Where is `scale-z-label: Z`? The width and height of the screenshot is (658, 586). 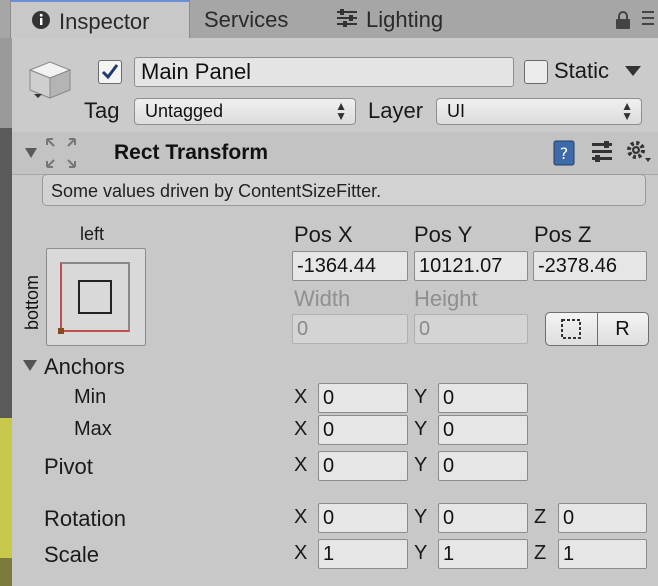 scale-z-label: Z is located at coordinates (540, 553).